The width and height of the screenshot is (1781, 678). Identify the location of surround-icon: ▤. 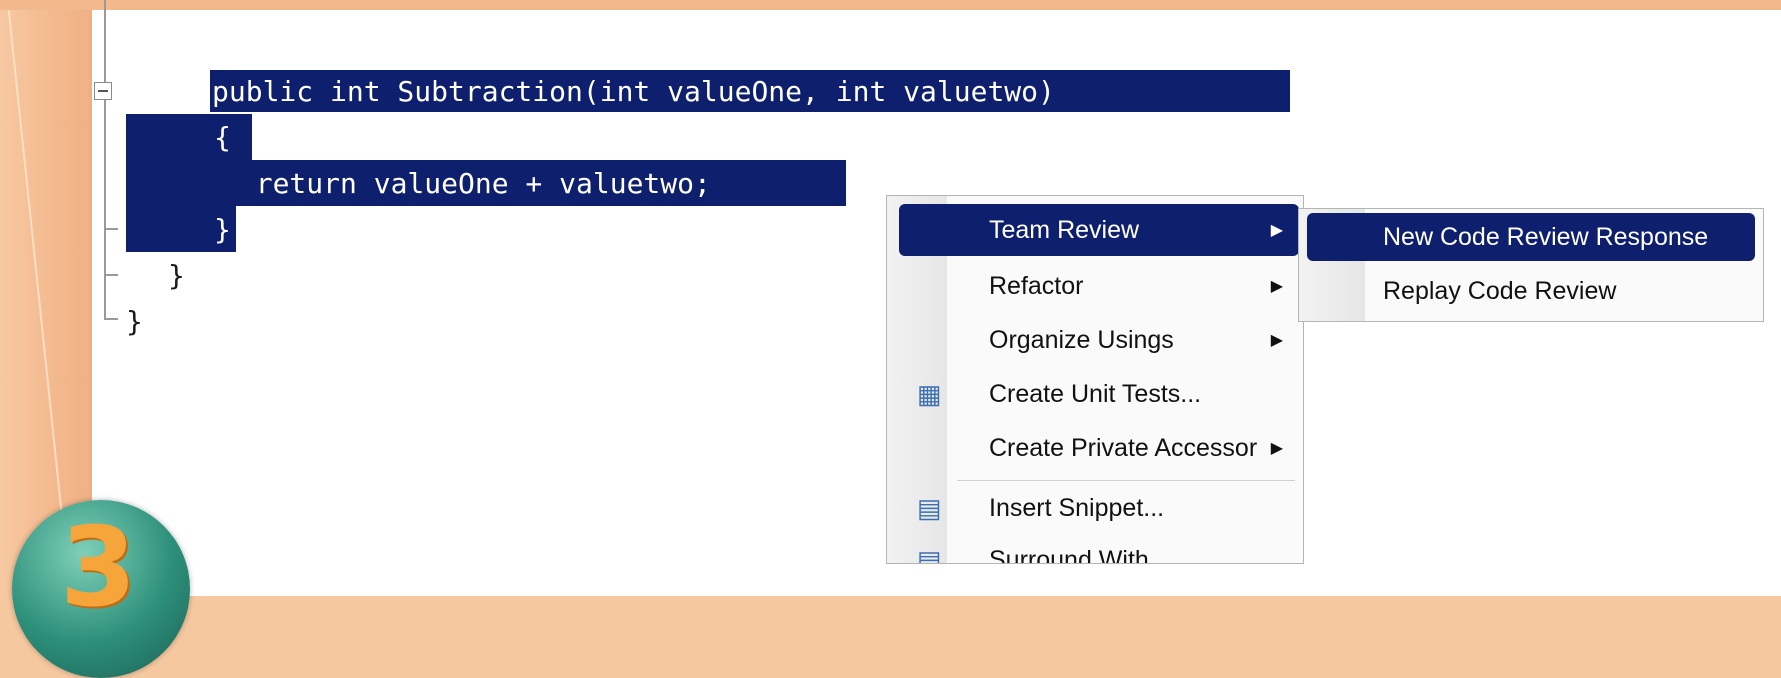
(929, 554).